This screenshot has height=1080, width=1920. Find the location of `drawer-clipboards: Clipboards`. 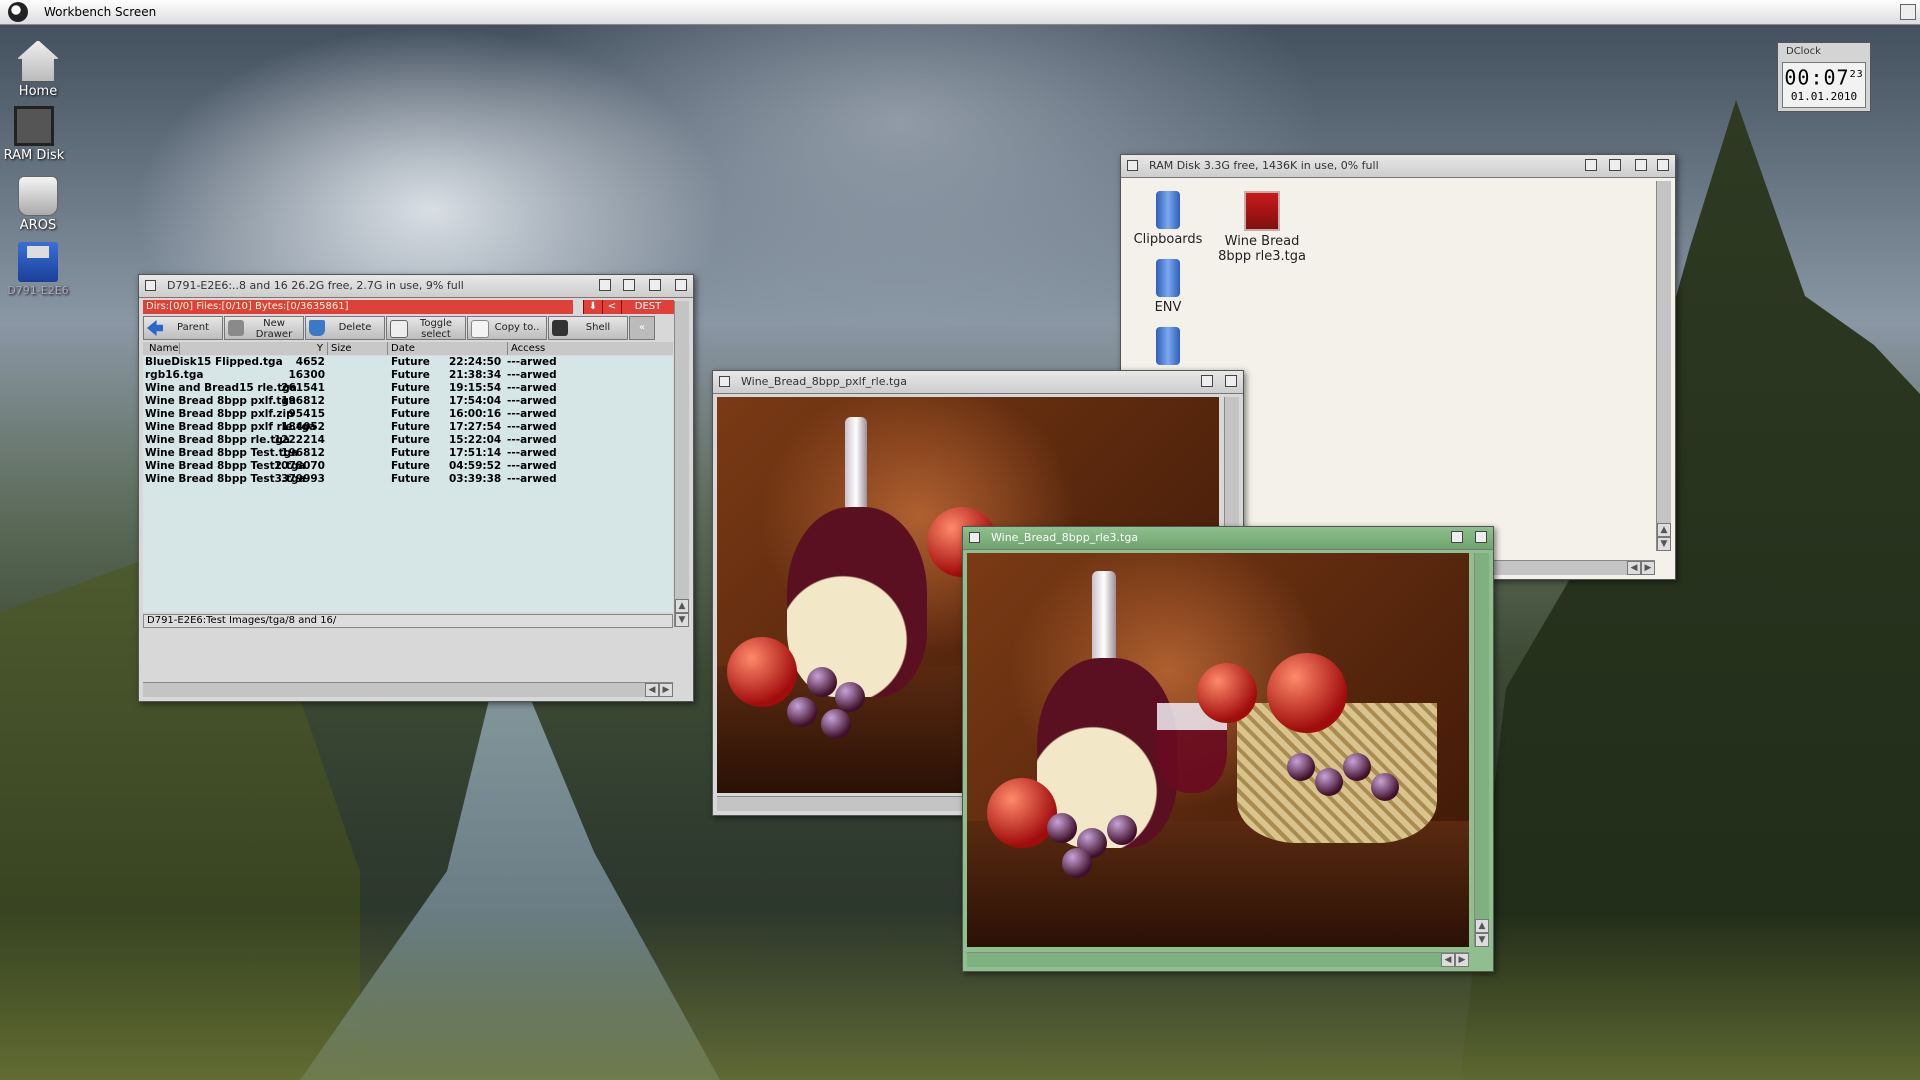

drawer-clipboards: Clipboards is located at coordinates (1168, 219).